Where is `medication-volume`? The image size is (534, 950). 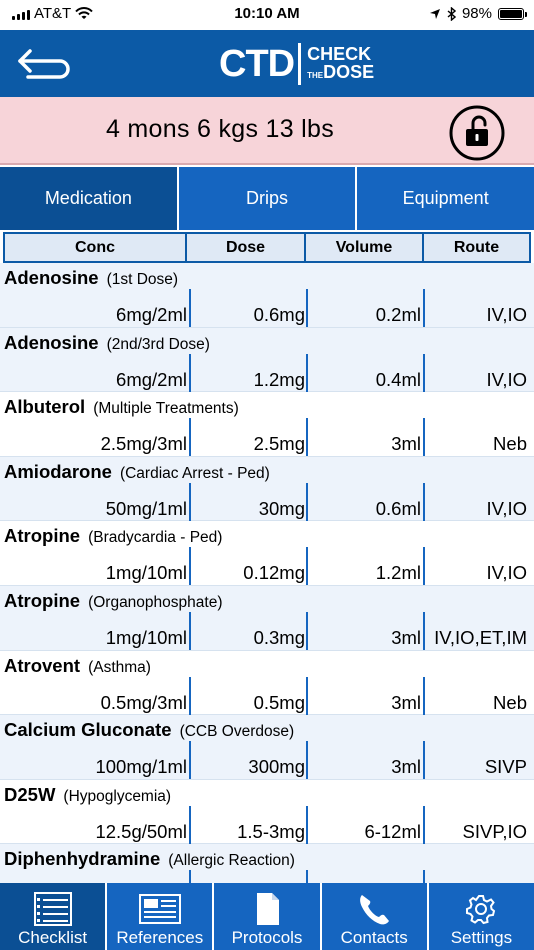 medication-volume is located at coordinates (364, 876).